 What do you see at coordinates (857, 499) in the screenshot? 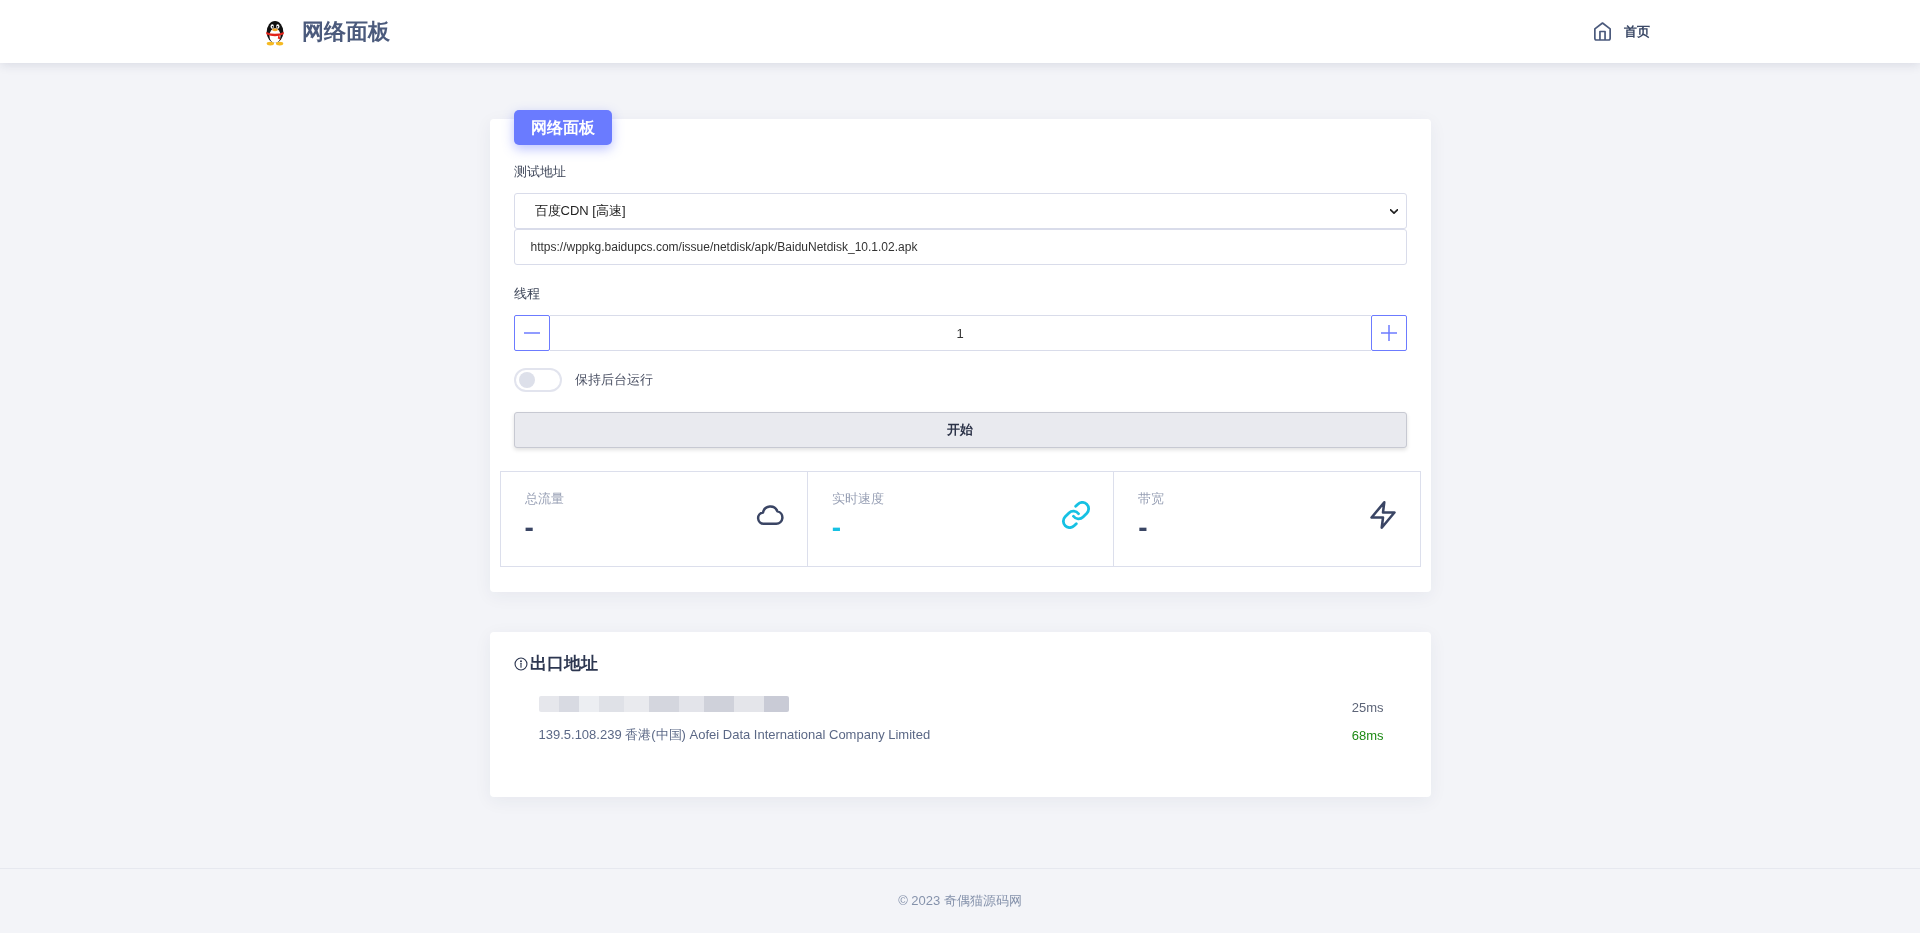
I see `stat-label: 实时速度` at bounding box center [857, 499].